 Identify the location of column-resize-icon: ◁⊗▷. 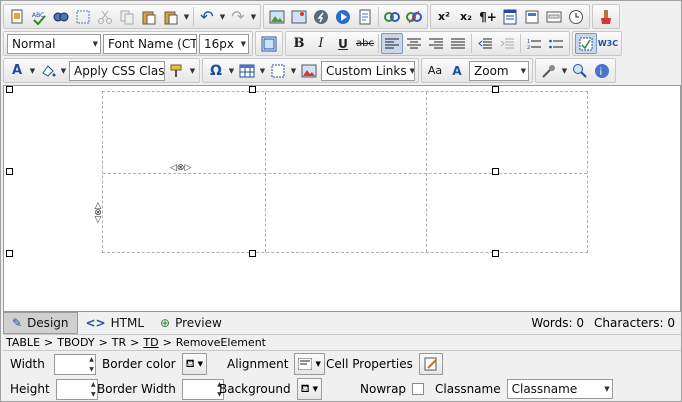
(180, 168).